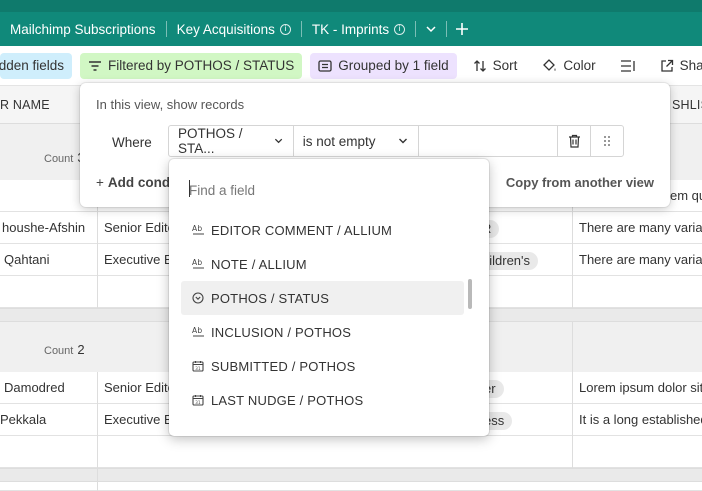  I want to click on find-field-input, so click(326, 190).